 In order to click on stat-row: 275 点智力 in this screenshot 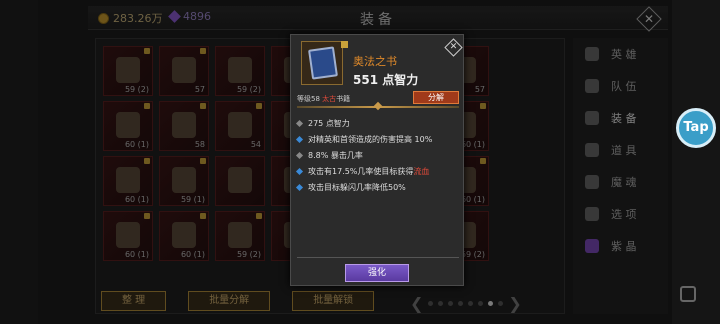, I will do `click(363, 123)`.